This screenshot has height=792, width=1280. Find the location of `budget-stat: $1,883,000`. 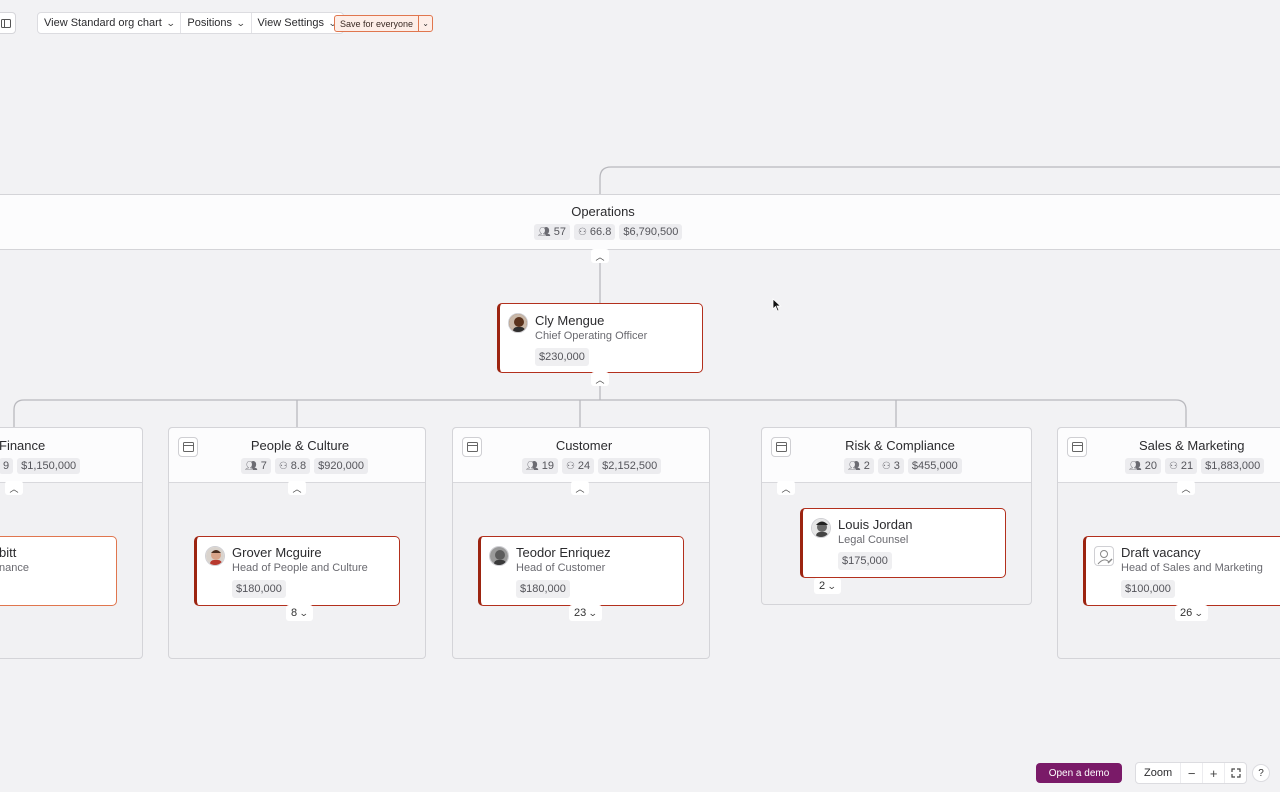

budget-stat: $1,883,000 is located at coordinates (1233, 466).